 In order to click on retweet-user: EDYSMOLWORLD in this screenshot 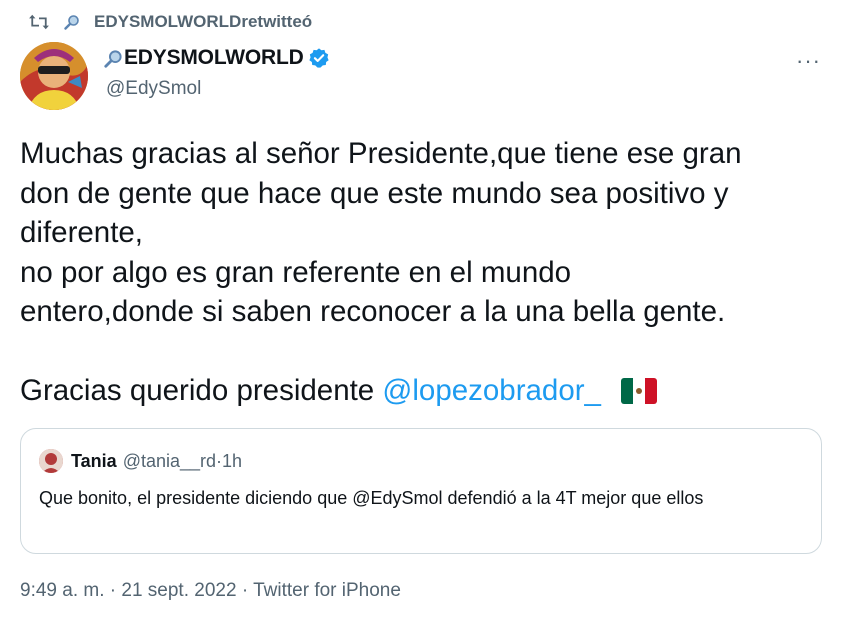, I will do `click(167, 22)`.